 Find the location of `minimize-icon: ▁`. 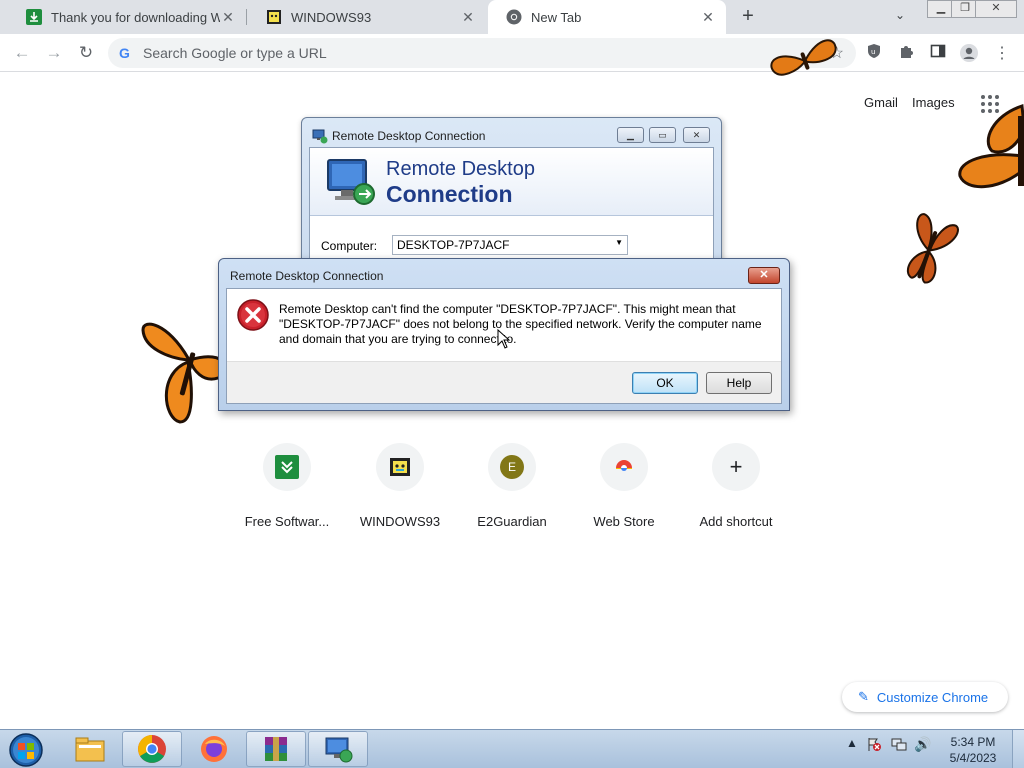

minimize-icon: ▁ is located at coordinates (630, 135).